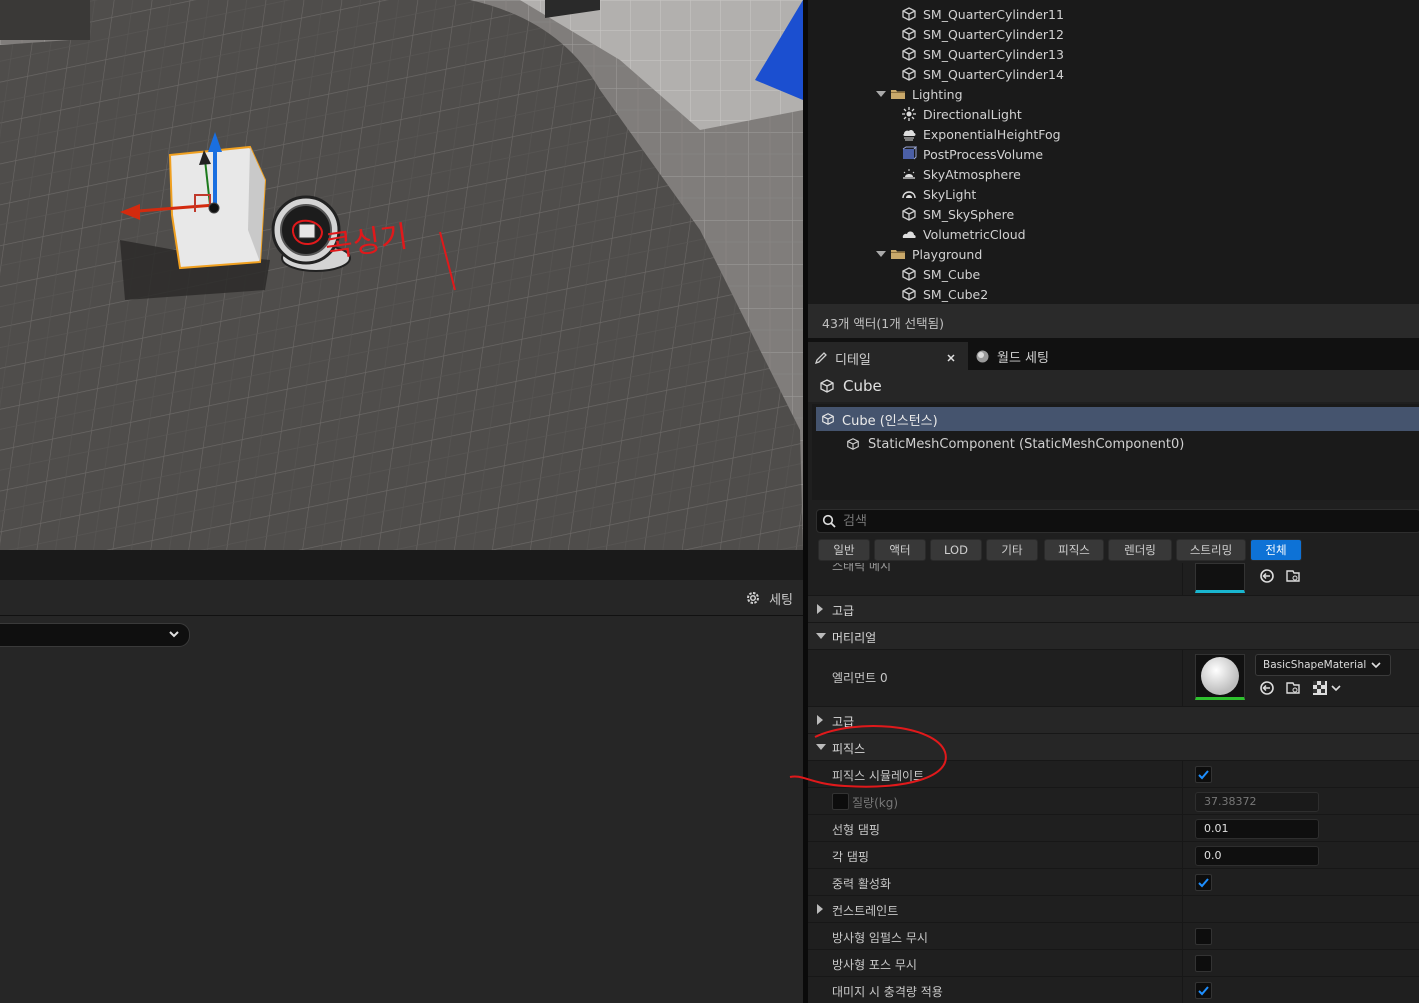 The image size is (1419, 1003). Describe the element at coordinates (753, 598) in the screenshot. I see `gear-icon` at that location.